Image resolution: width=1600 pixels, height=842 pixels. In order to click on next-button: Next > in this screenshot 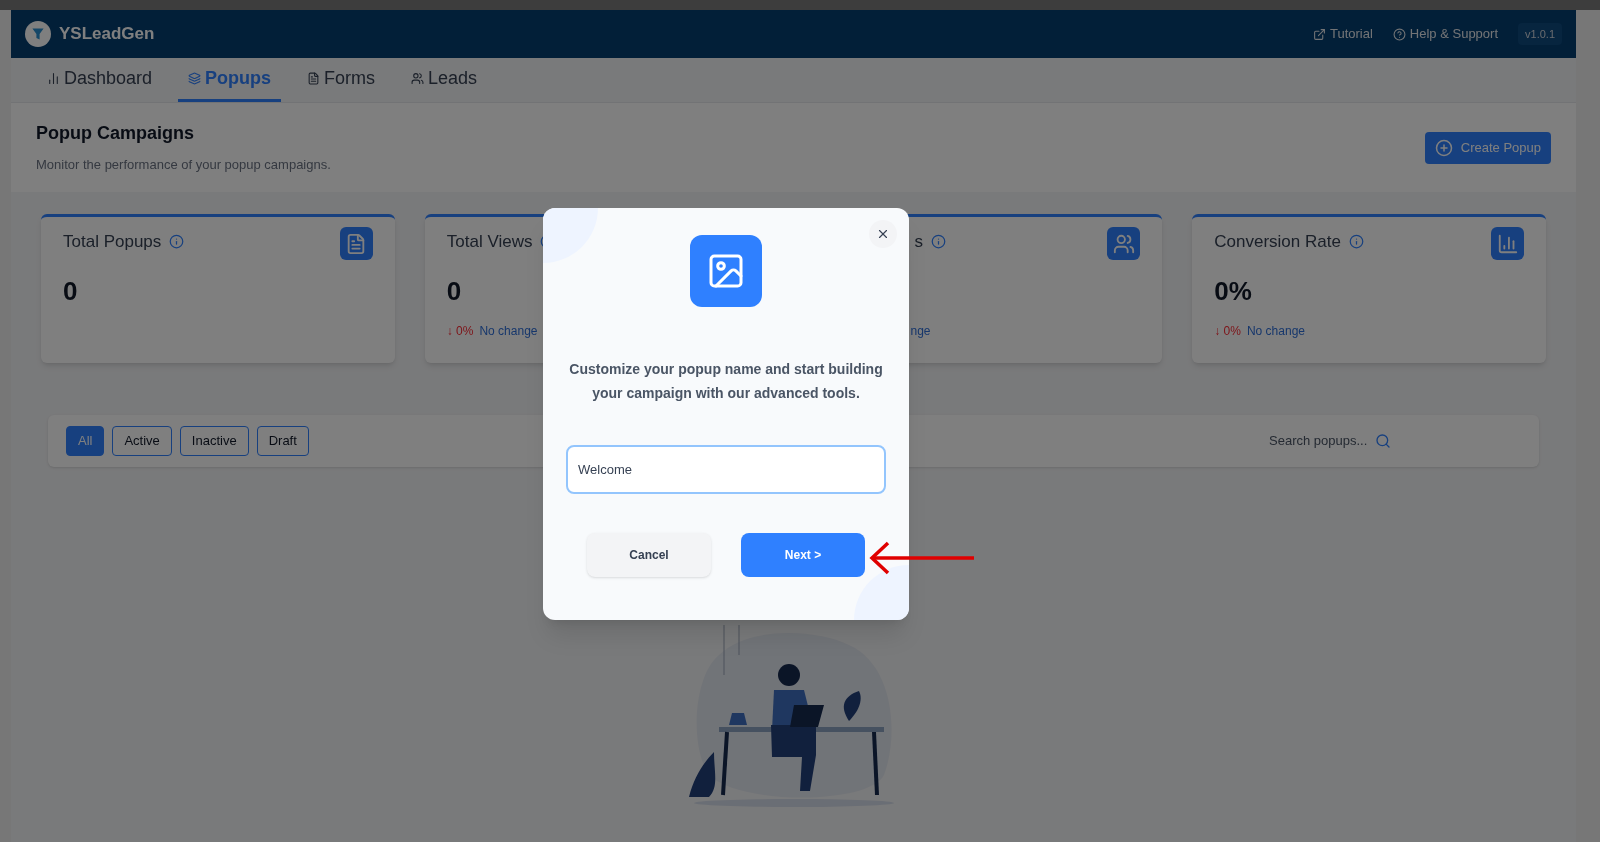, I will do `click(803, 555)`.